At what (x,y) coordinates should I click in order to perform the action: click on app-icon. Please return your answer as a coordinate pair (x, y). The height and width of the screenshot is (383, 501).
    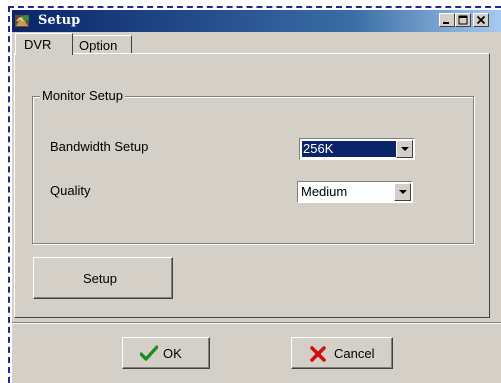
    Looking at the image, I should click on (23, 21).